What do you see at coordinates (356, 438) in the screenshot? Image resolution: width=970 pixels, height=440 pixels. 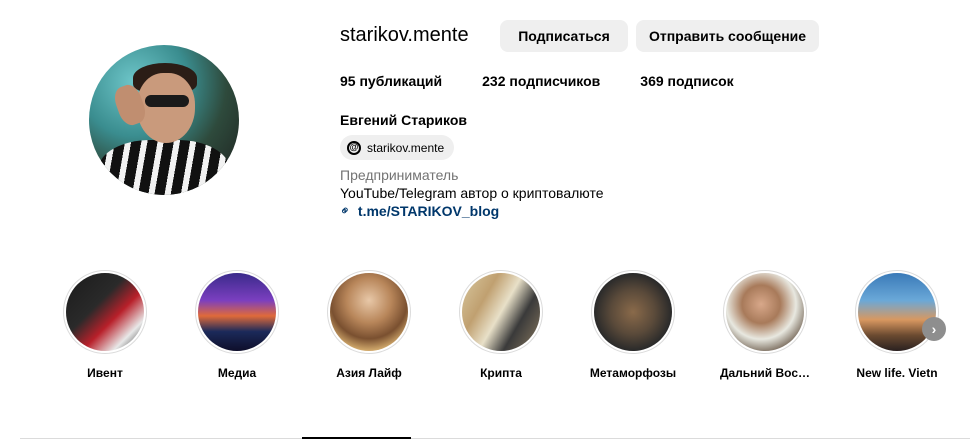 I see `tab-active-indicator` at bounding box center [356, 438].